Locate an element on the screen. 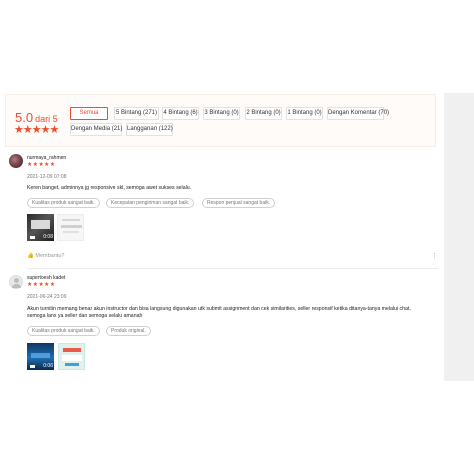  filter-with-comment: Dengan Komentar (70) is located at coordinates (358, 113).